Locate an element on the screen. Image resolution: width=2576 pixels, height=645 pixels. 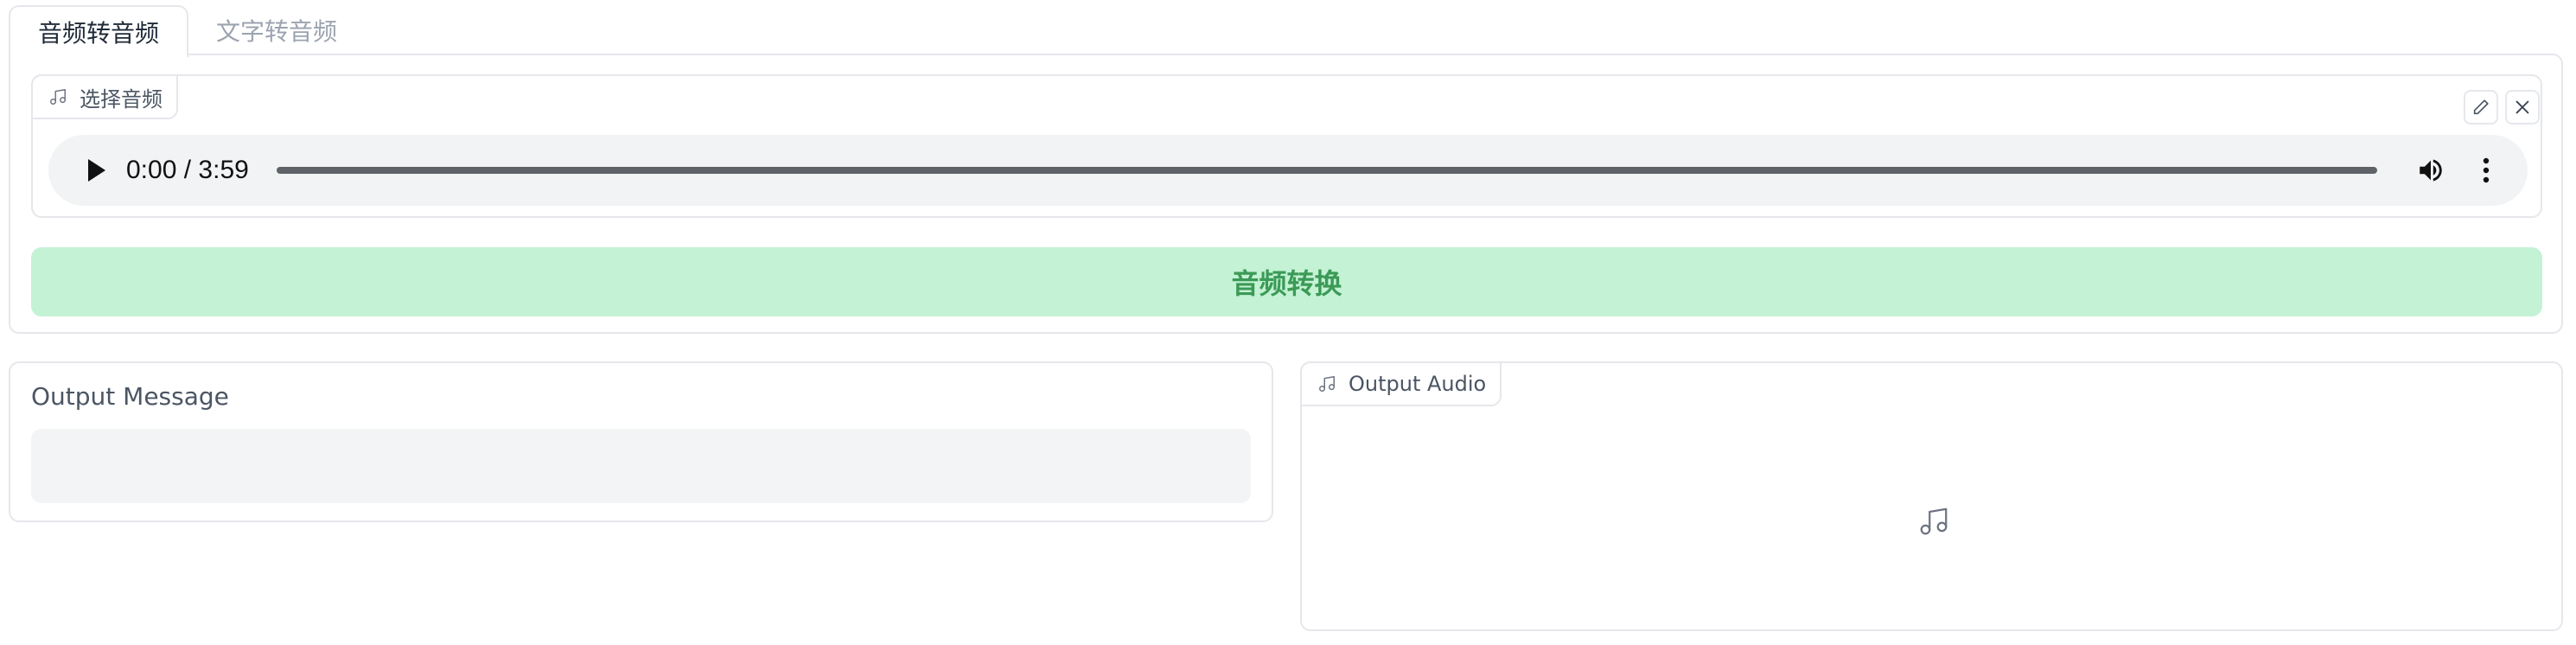
tab-bar: 音频转音频 文字转音频 is located at coordinates (187, 31).